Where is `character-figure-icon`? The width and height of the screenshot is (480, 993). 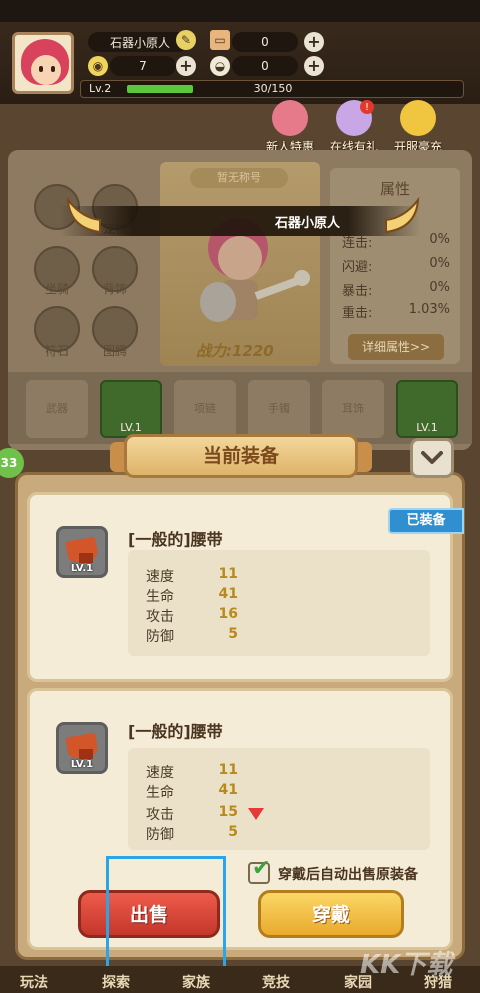
character-figure-icon is located at coordinates (255, 270).